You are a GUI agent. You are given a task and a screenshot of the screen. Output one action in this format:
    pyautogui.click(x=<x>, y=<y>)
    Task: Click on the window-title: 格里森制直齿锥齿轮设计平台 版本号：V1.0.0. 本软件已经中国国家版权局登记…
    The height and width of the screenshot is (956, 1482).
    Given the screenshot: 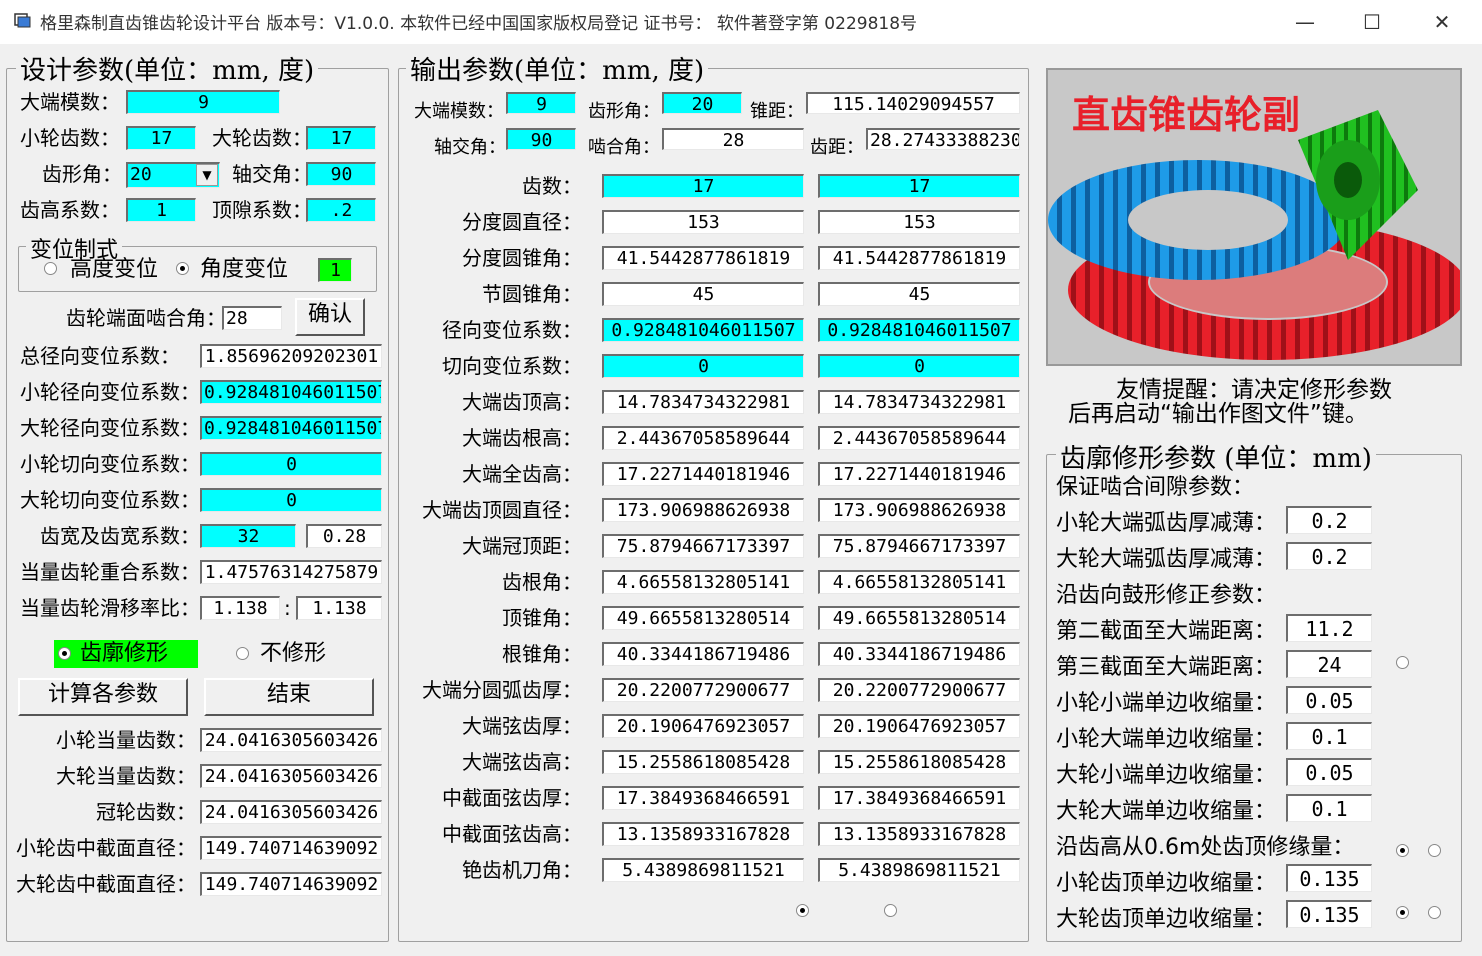 What is the action you would take?
    pyautogui.click(x=479, y=24)
    